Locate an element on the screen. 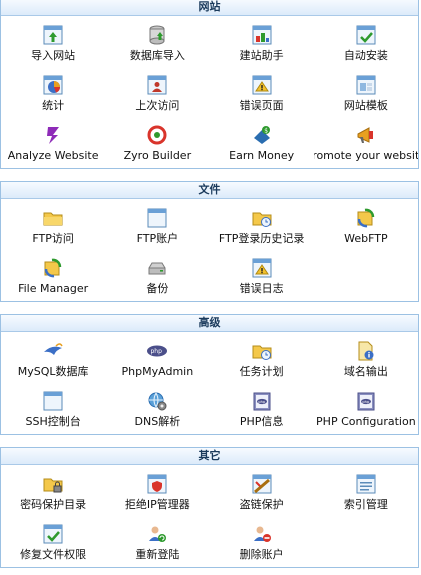 The width and height of the screenshot is (421, 575). item-last-visit: 上次访问 is located at coordinates (157, 91).